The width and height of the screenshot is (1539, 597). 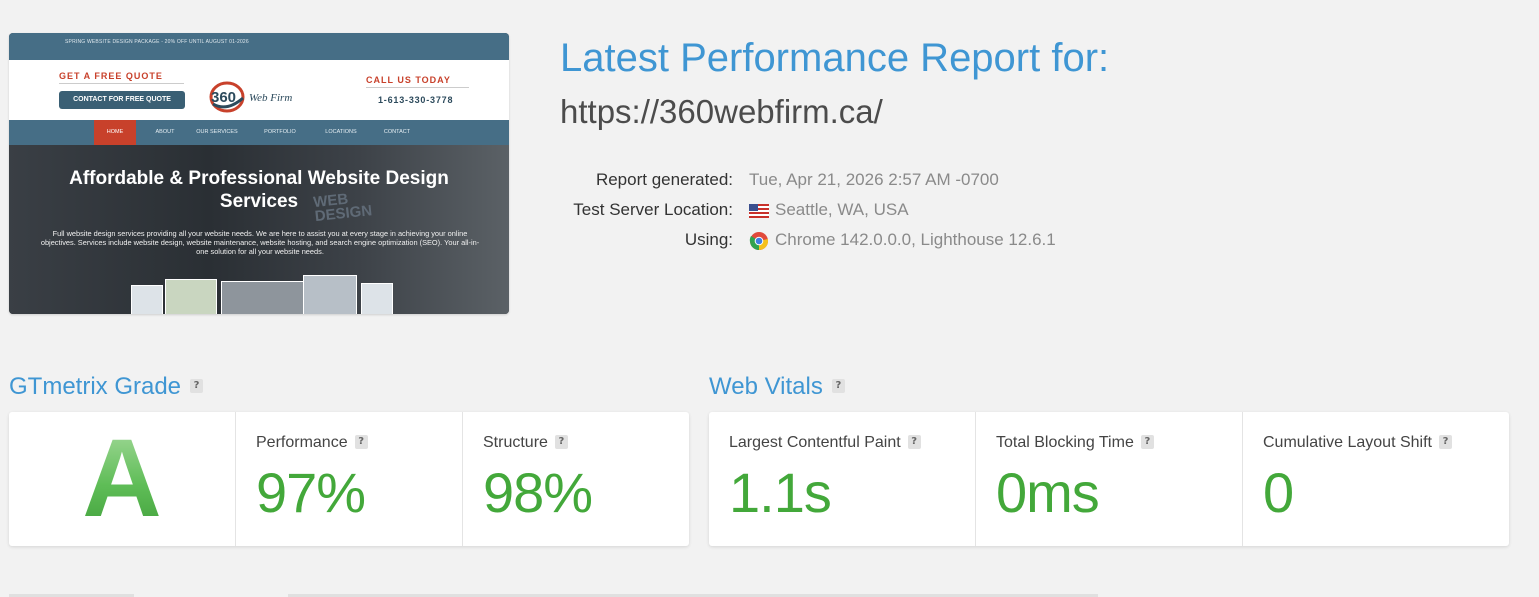 What do you see at coordinates (302, 442) in the screenshot?
I see `performance-label: Performance` at bounding box center [302, 442].